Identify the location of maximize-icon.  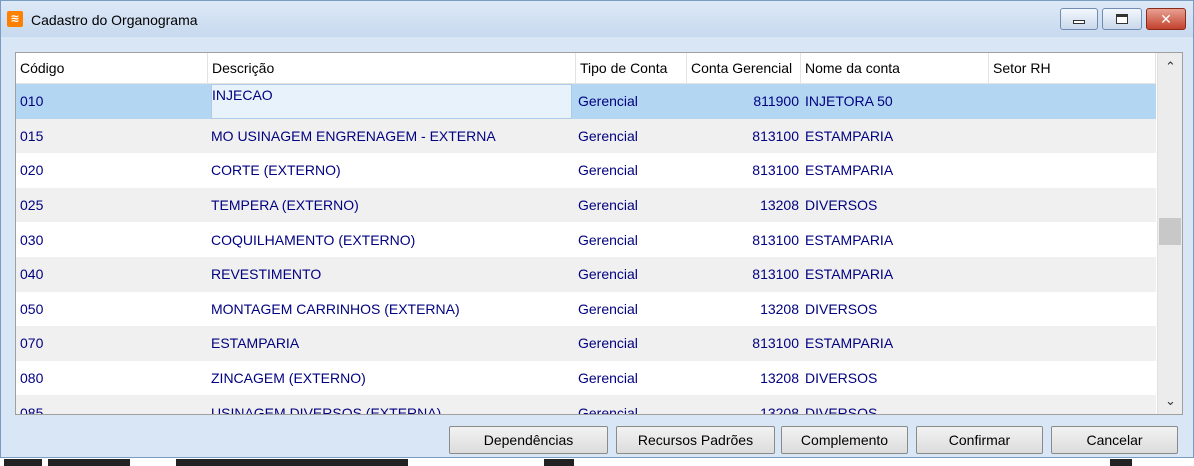
(1122, 19).